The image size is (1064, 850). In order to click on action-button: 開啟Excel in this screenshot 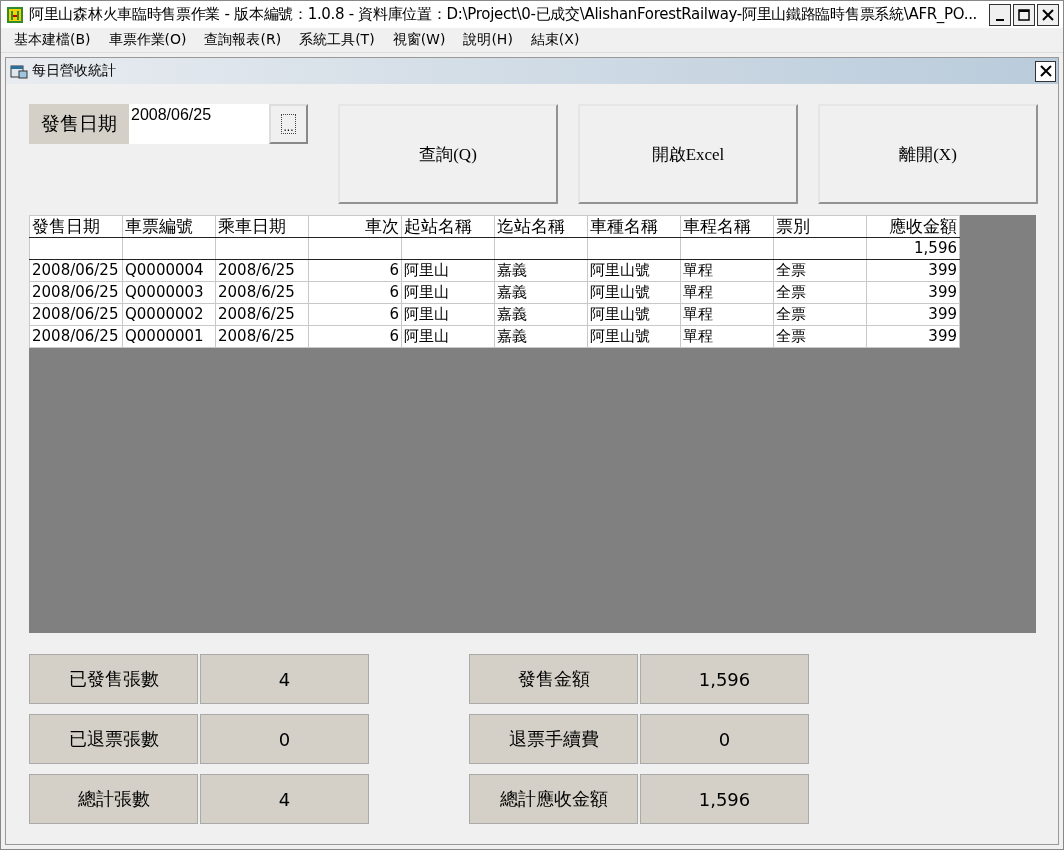, I will do `click(688, 154)`.